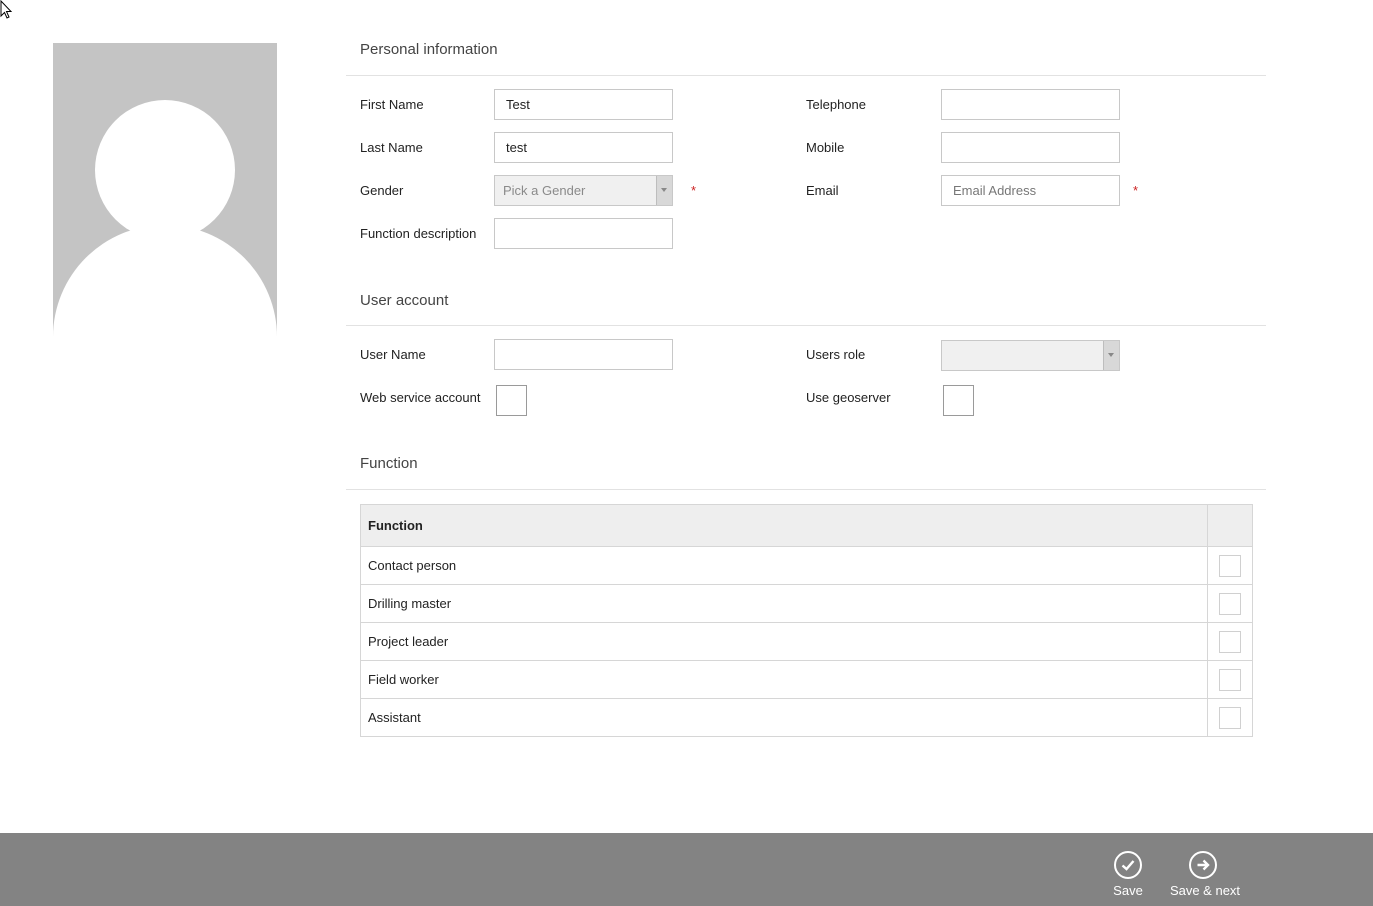 This screenshot has width=1373, height=906. I want to click on mobile-label: Mobile, so click(825, 147).